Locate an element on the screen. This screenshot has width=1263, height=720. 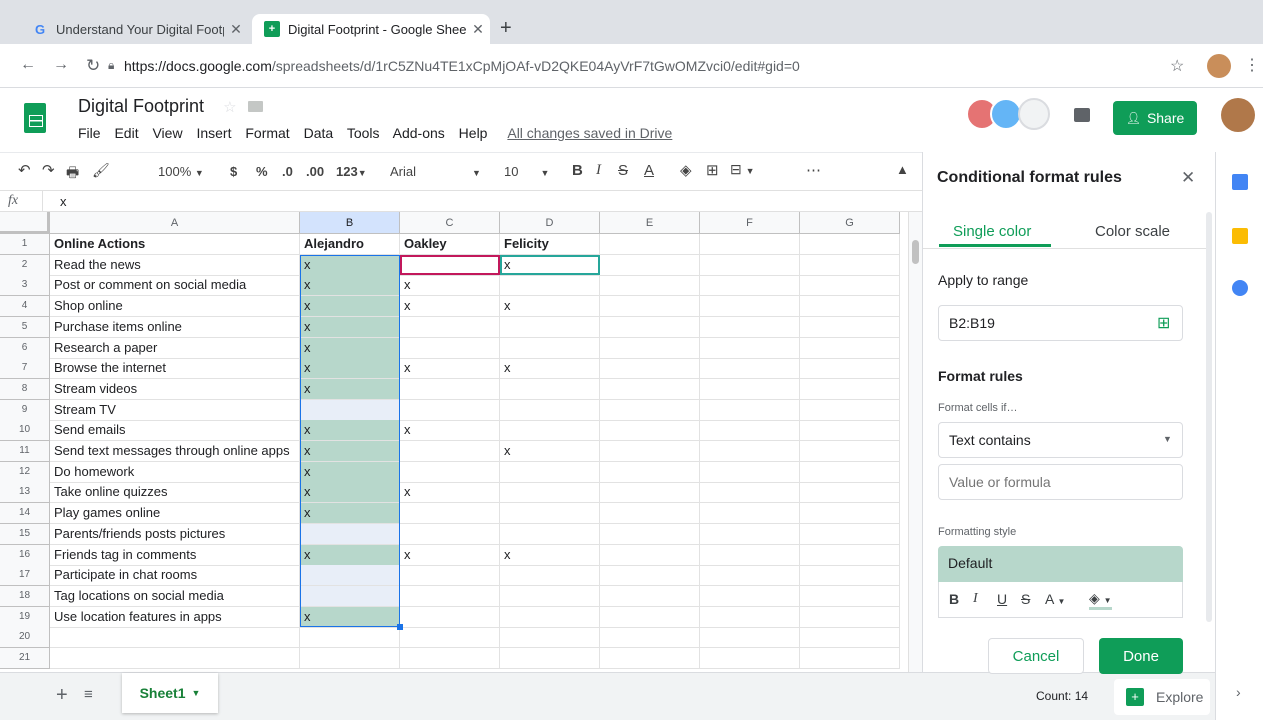
cell-f3 is located at coordinates (750, 286).